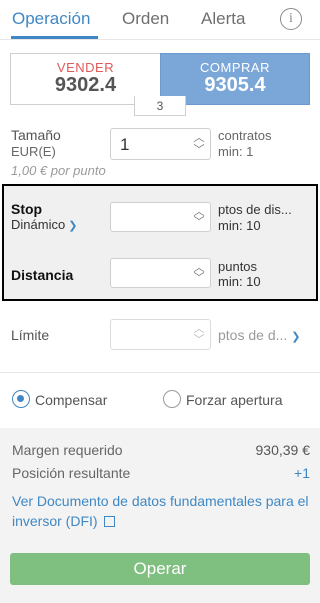 The height and width of the screenshot is (603, 320). What do you see at coordinates (54, 37) in the screenshot?
I see `active-tab-indicator` at bounding box center [54, 37].